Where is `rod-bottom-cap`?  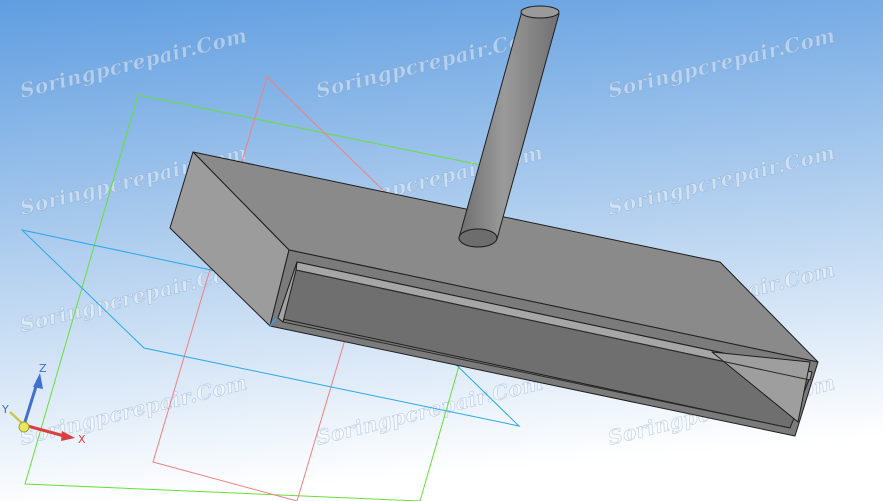
rod-bottom-cap is located at coordinates (478, 238).